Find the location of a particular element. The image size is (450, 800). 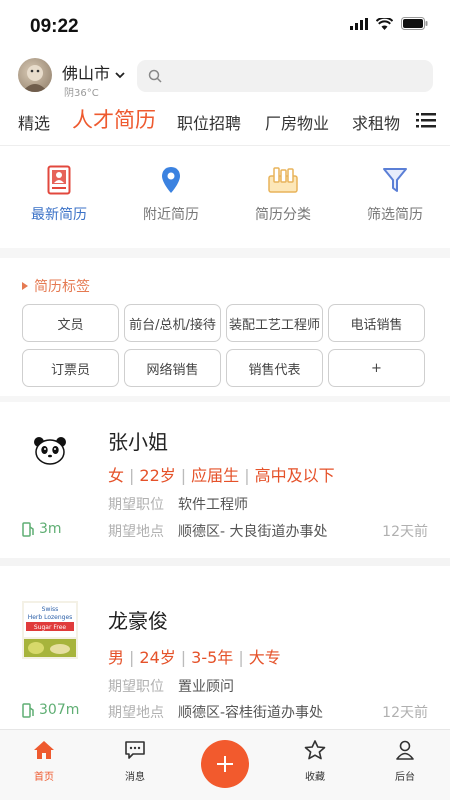

search-icon is located at coordinates (155, 76).